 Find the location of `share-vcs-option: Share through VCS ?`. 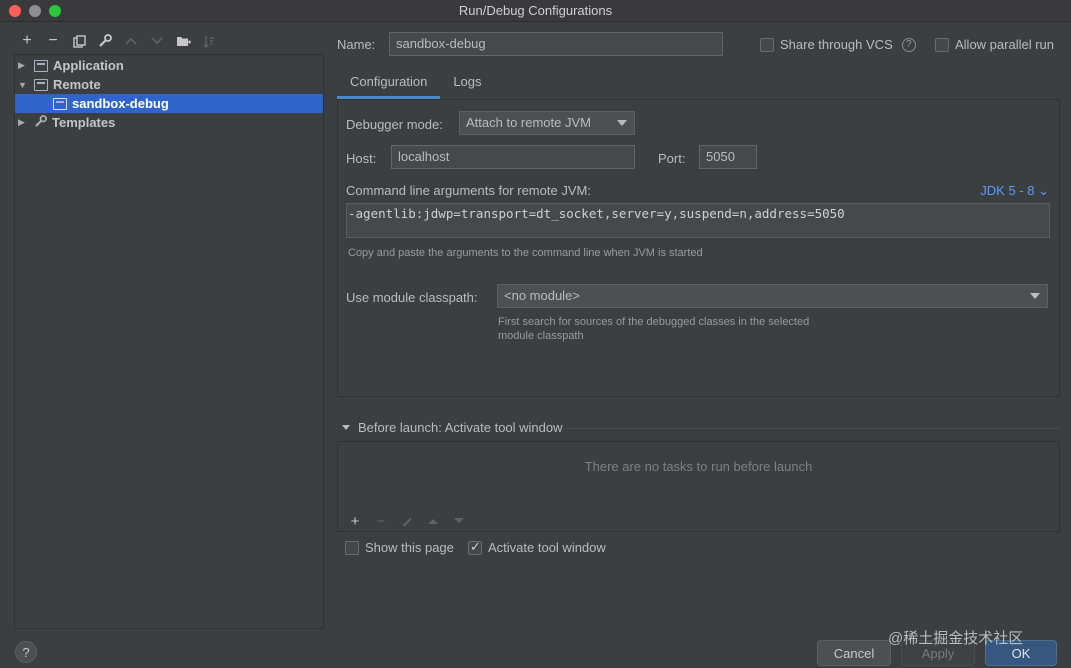

share-vcs-option: Share through VCS ? is located at coordinates (838, 44).